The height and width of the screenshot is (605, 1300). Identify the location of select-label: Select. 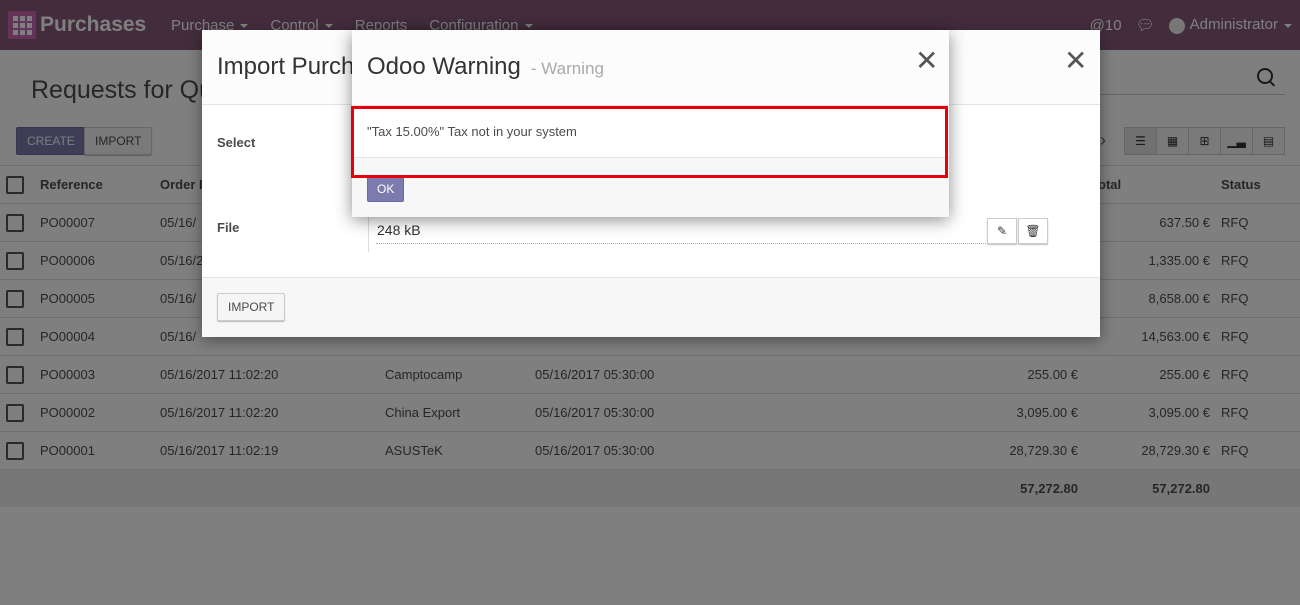
(236, 142).